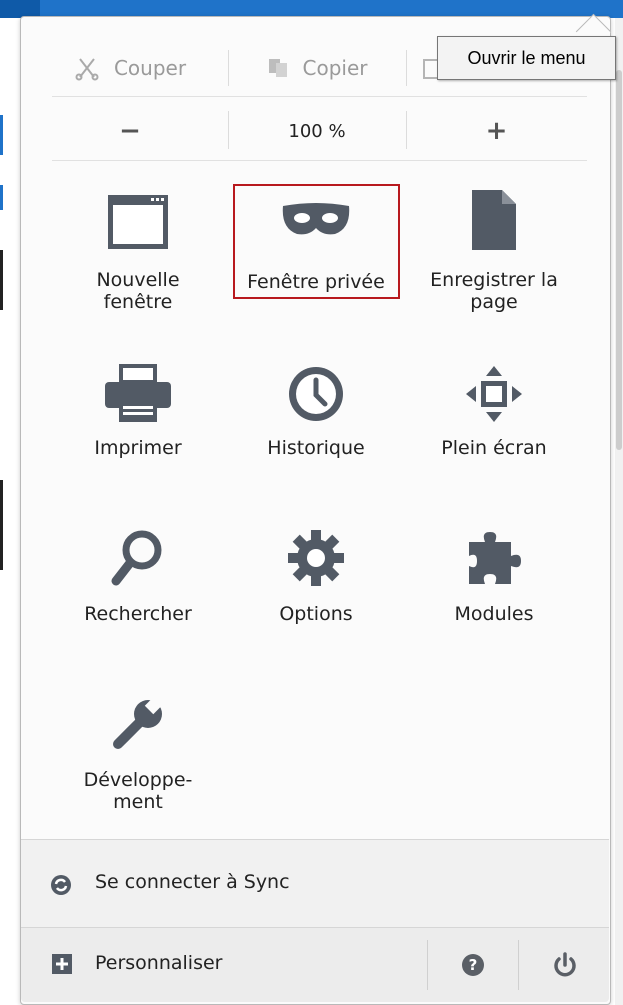  Describe the element at coordinates (317, 131) in the screenshot. I see `zoom-reset-button: 100 %` at that location.